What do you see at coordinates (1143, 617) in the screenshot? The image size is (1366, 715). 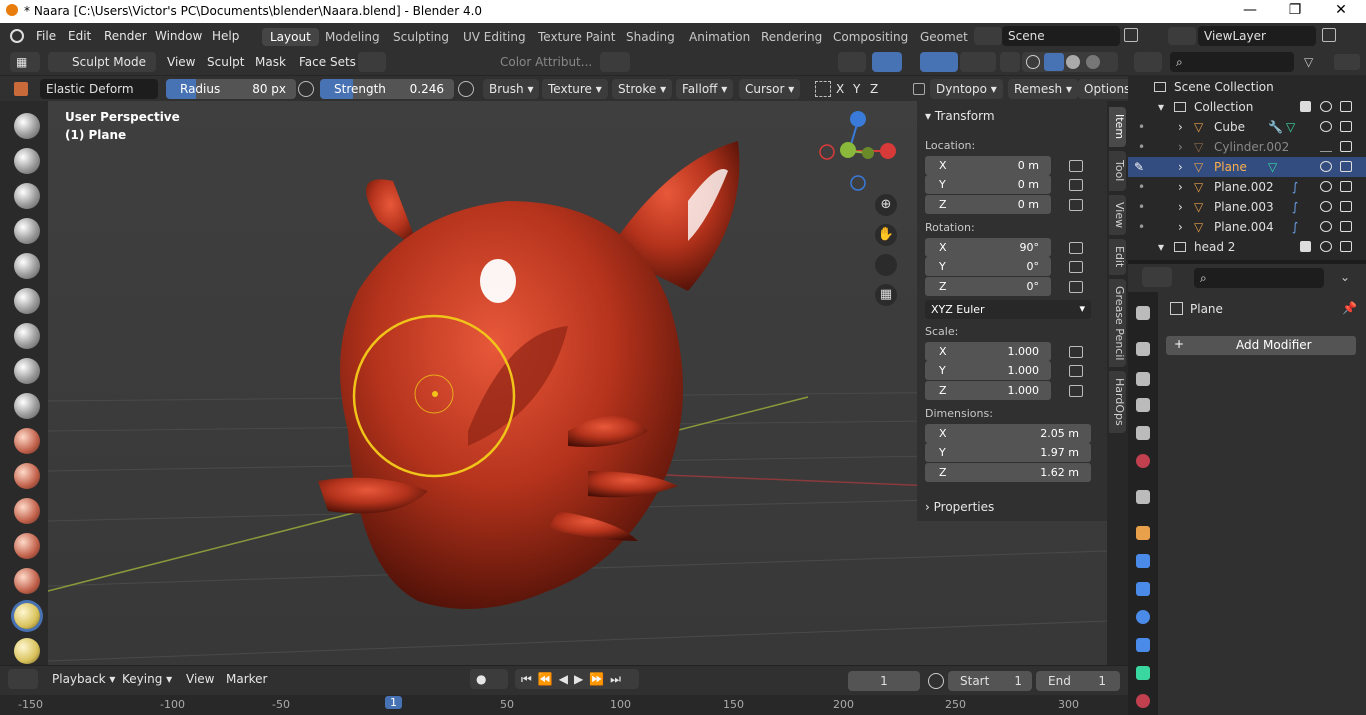 I see `physics-tab-icon` at bounding box center [1143, 617].